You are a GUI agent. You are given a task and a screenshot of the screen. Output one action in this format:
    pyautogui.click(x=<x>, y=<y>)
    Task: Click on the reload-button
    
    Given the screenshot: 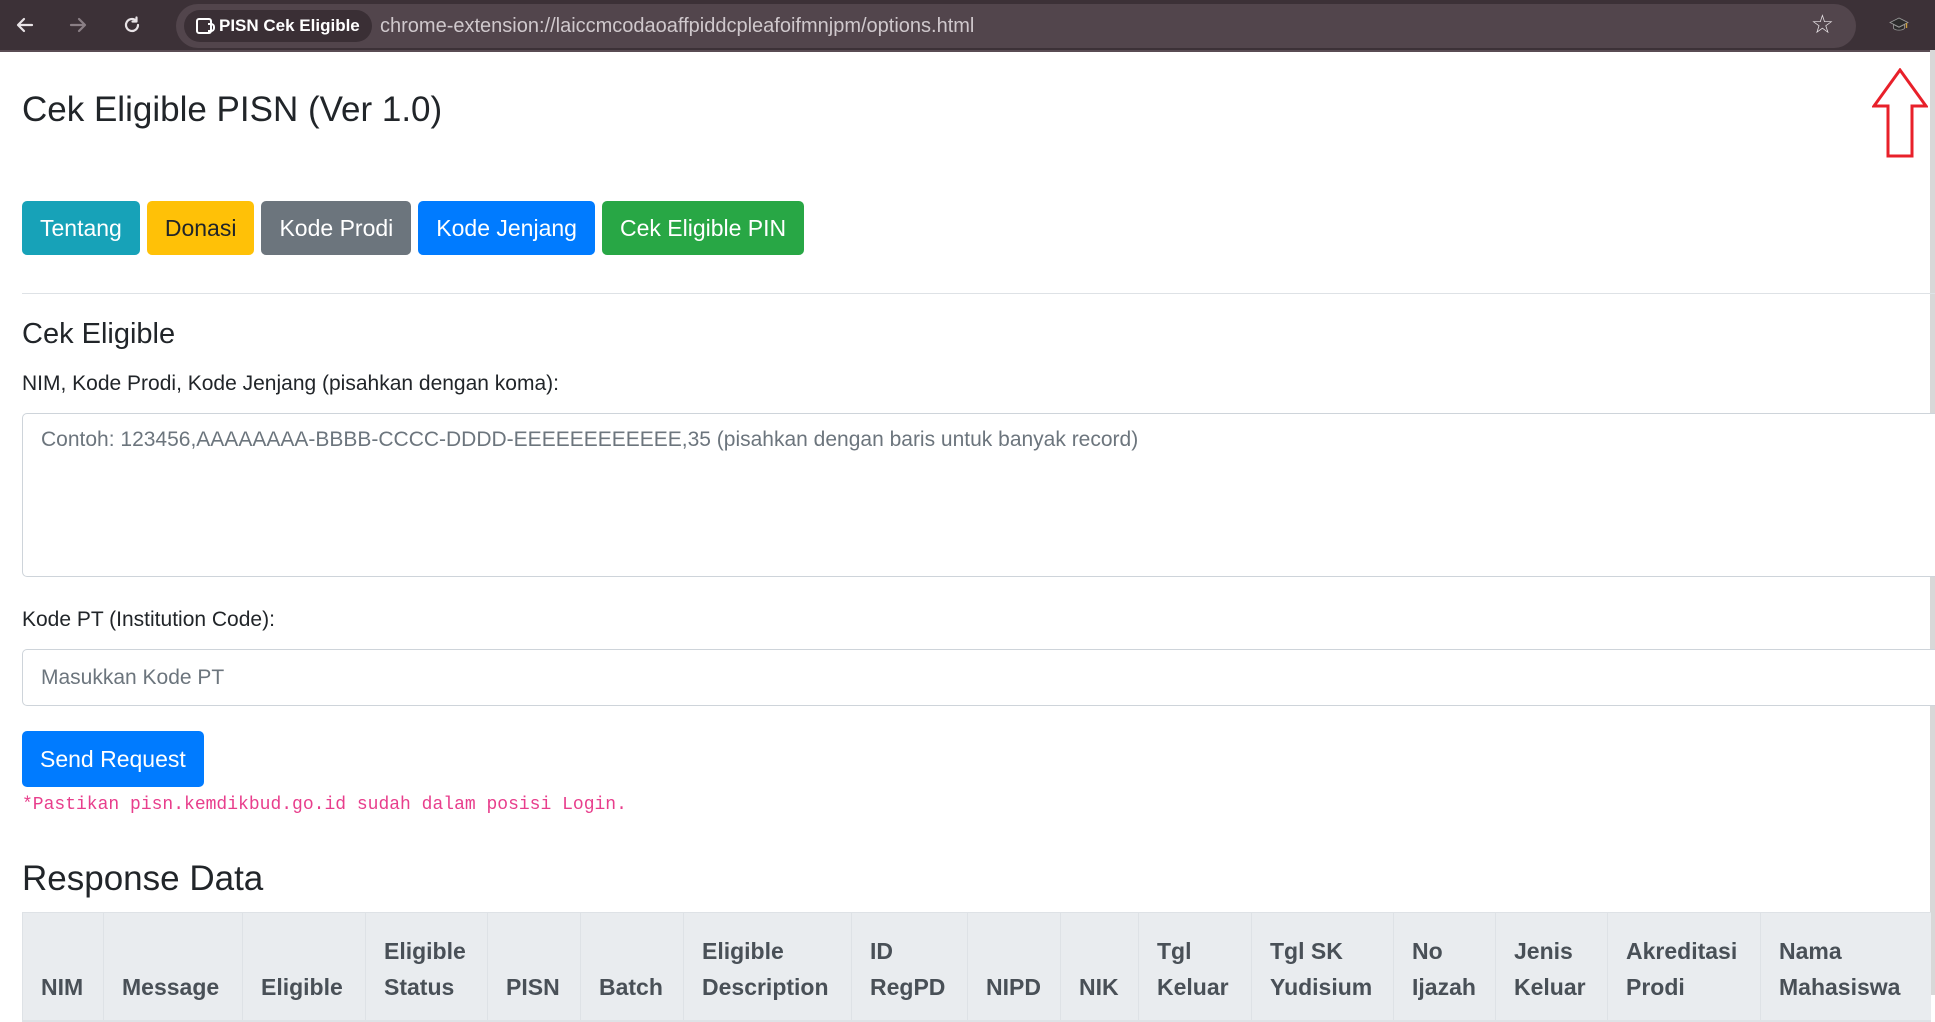 What is the action you would take?
    pyautogui.click(x=132, y=25)
    